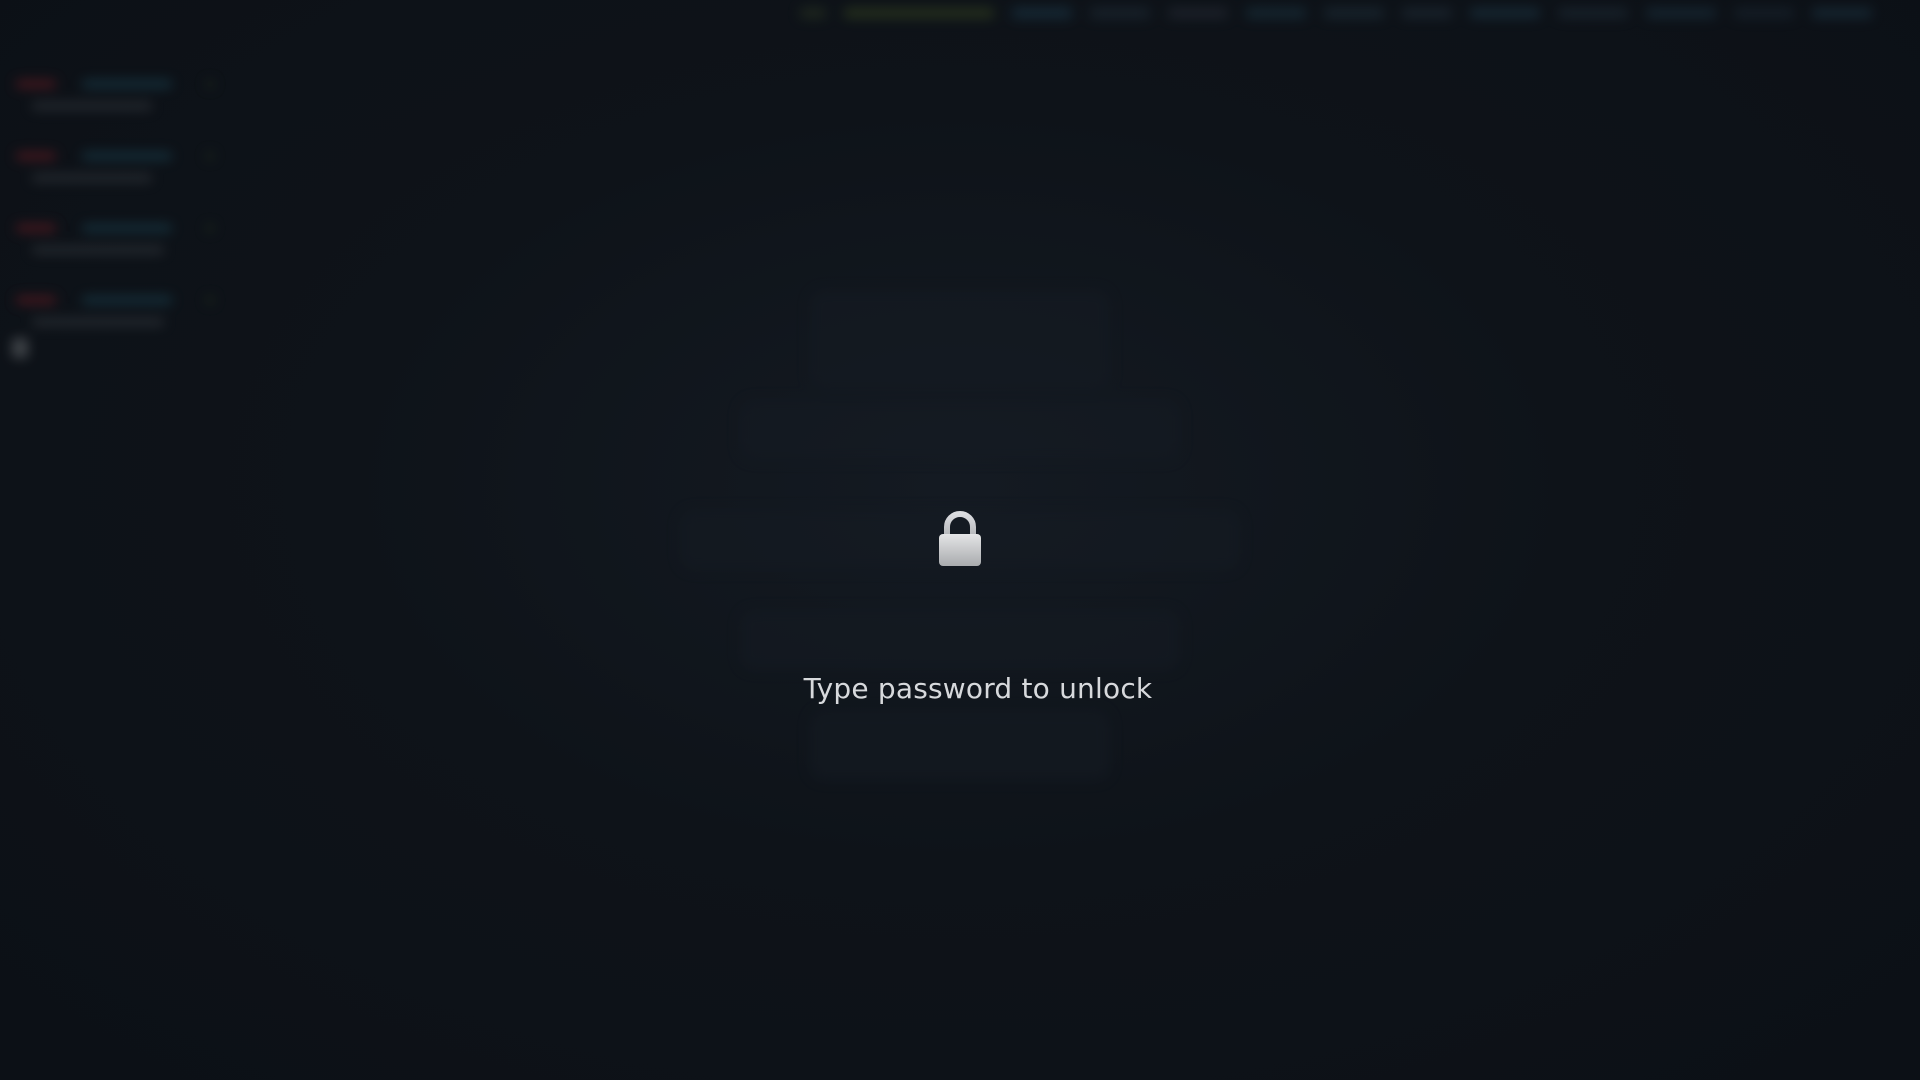  I want to click on lock-icon, so click(960, 538).